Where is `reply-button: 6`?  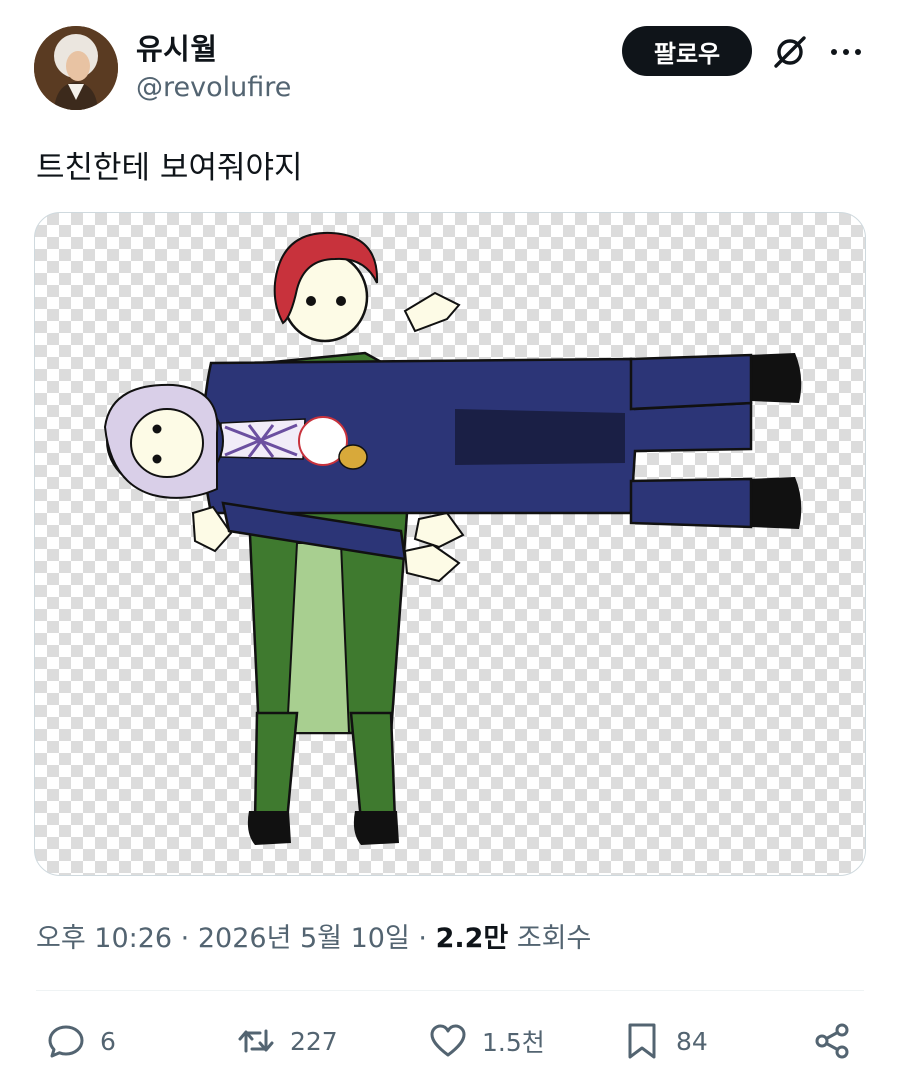
reply-button: 6 is located at coordinates (81, 1041).